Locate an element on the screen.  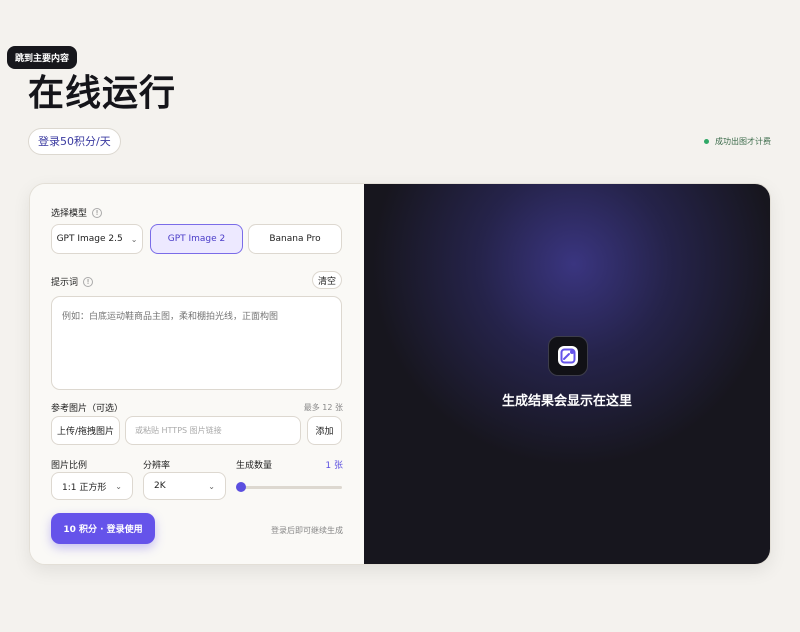
model-option-label: GPT Image 2.5 is located at coordinates (89, 239).